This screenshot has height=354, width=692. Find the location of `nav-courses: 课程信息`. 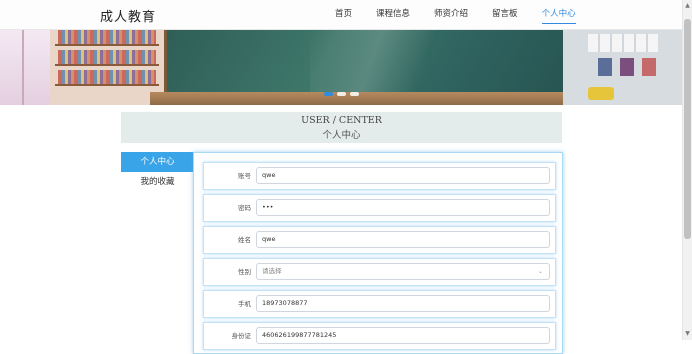

nav-courses: 课程信息 is located at coordinates (393, 14).